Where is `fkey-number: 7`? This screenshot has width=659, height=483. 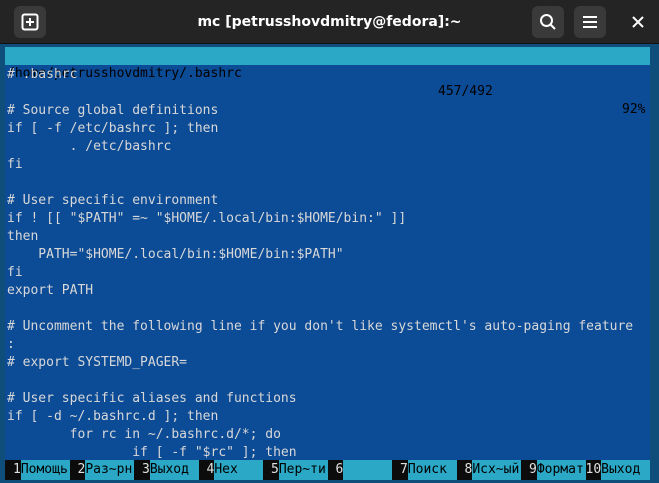
fkey-number: 7 is located at coordinates (400, 470).